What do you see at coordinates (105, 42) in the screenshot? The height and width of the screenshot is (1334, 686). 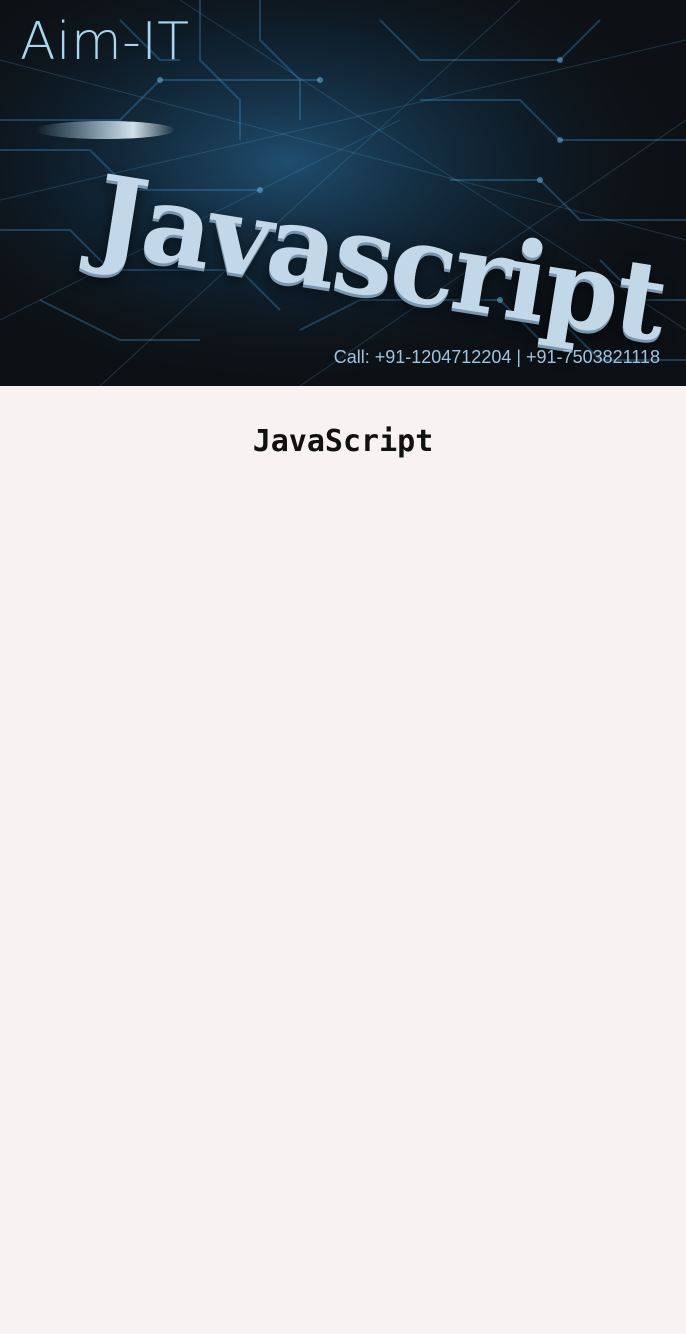 I see `brand-logo-text: Aim-IT` at bounding box center [105, 42].